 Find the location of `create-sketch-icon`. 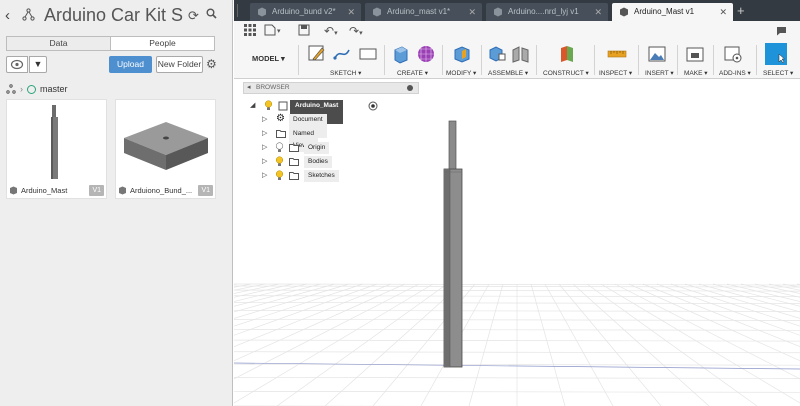

create-sketch-icon is located at coordinates (317, 54).